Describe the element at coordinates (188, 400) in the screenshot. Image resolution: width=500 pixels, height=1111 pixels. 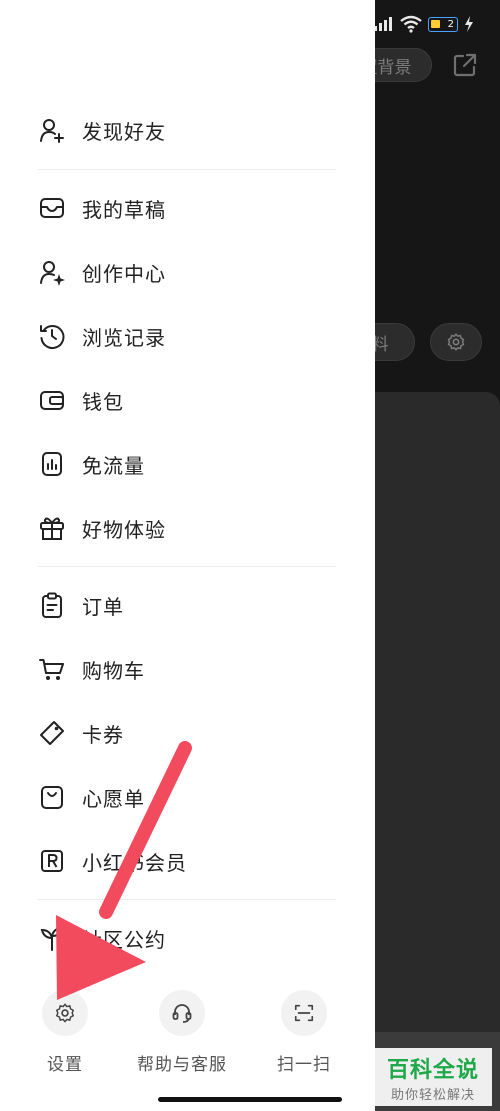
I see `menu-item-wallet: 钱包` at that location.